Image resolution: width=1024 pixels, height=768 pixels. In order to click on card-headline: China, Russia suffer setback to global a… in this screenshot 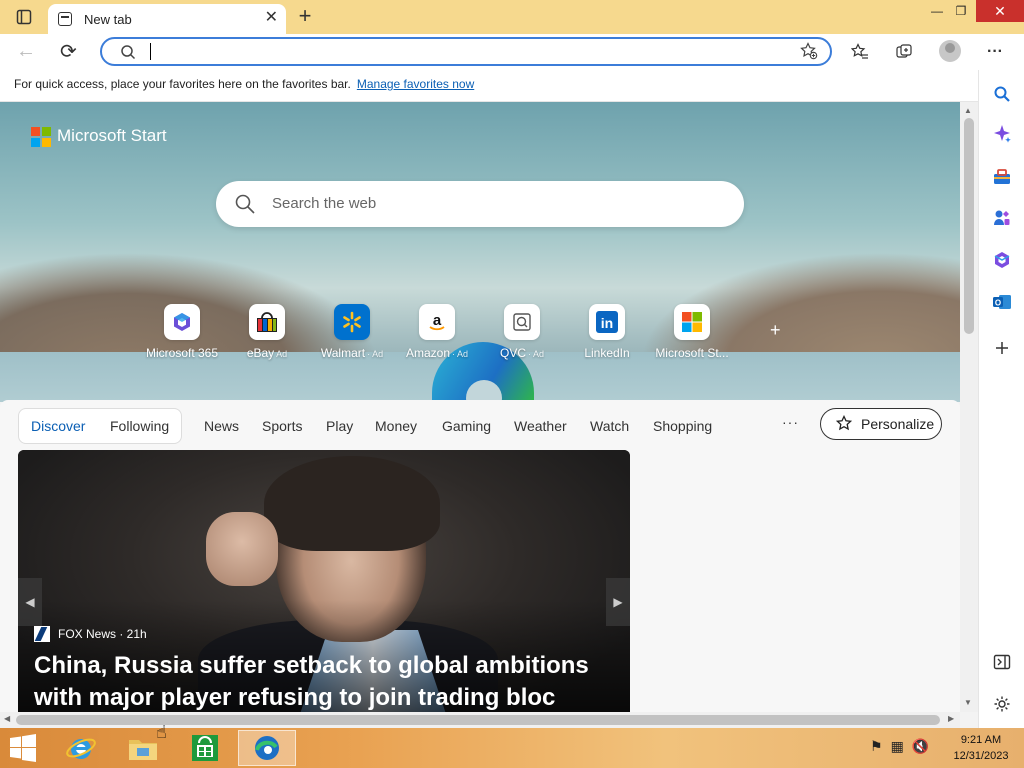, I will do `click(329, 681)`.